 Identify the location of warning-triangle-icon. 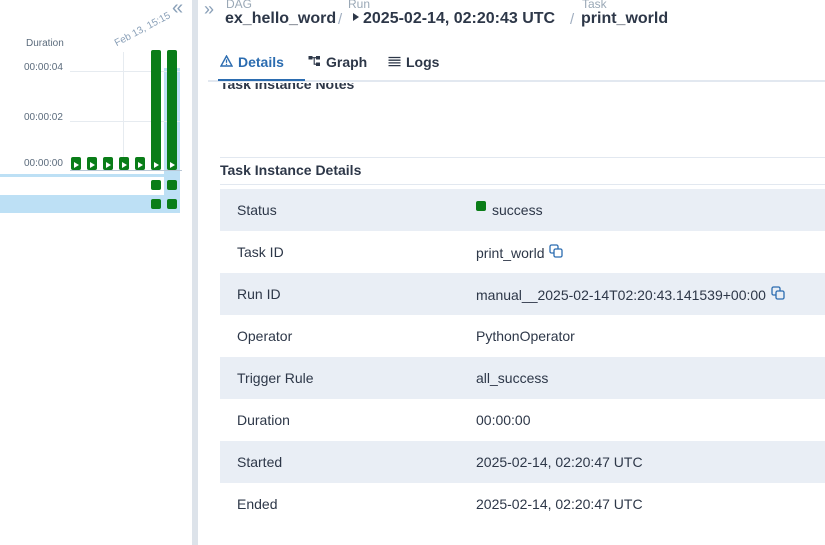
(226, 62).